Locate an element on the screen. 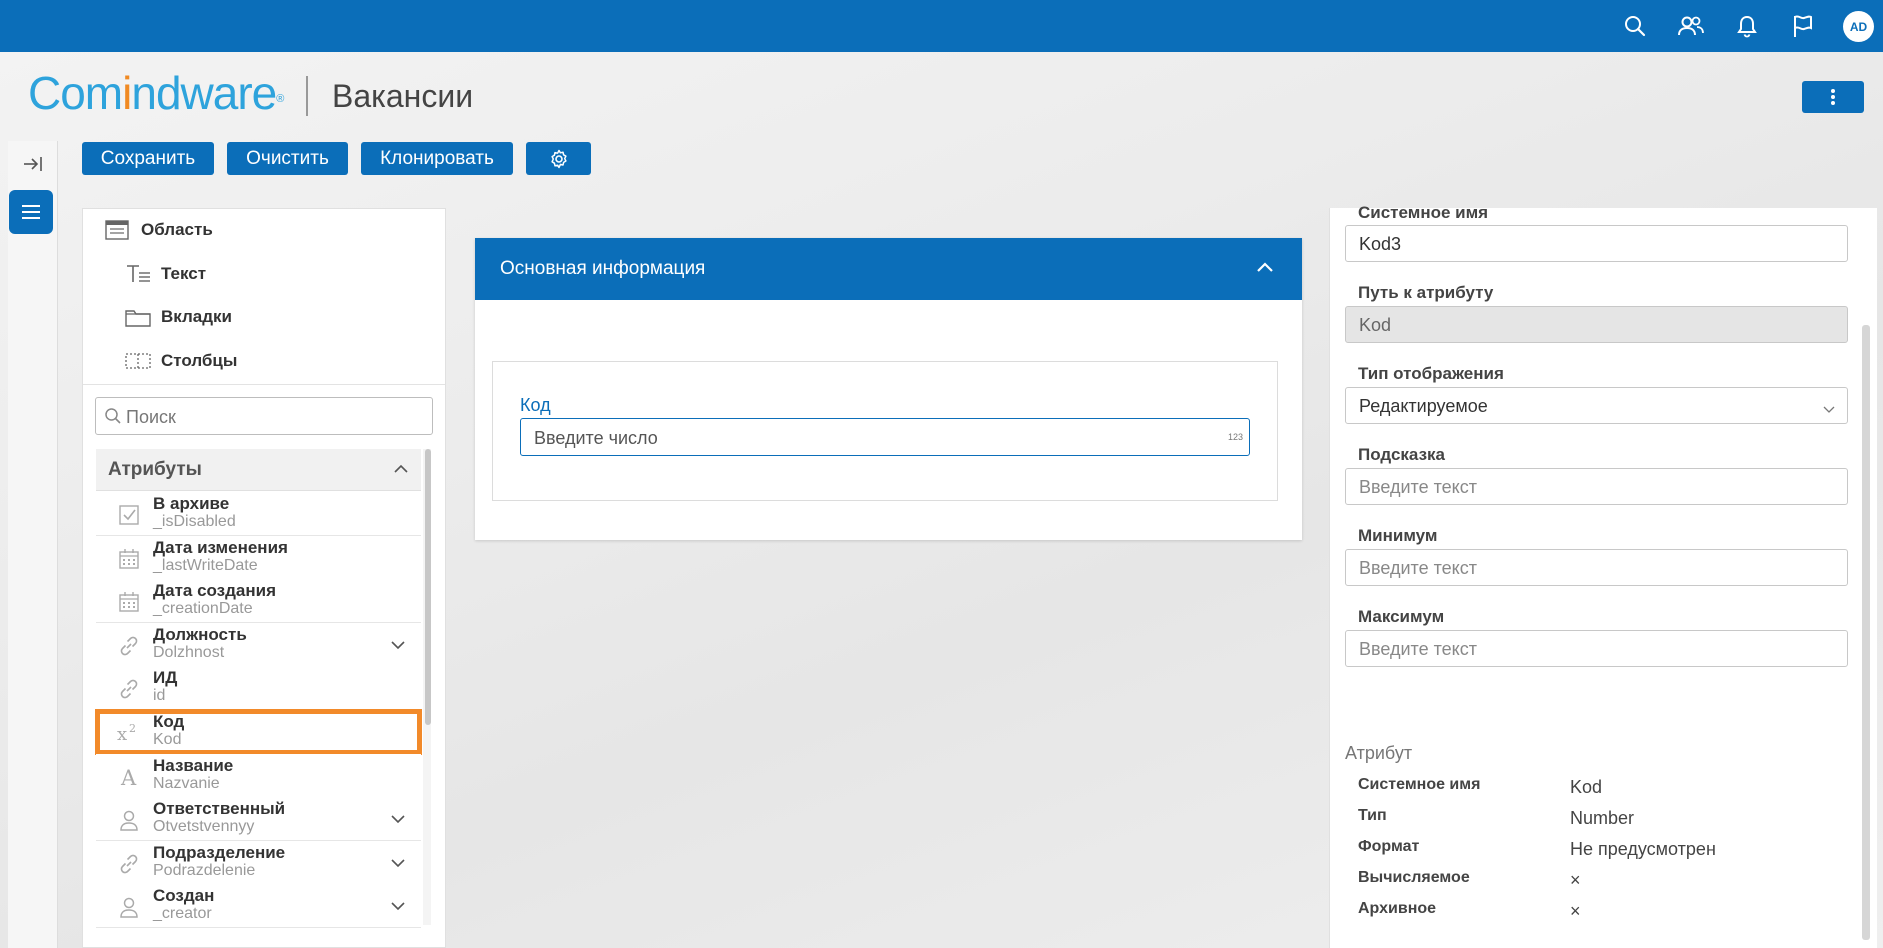  palette-item-tabs: Вкладки is located at coordinates (178, 317).